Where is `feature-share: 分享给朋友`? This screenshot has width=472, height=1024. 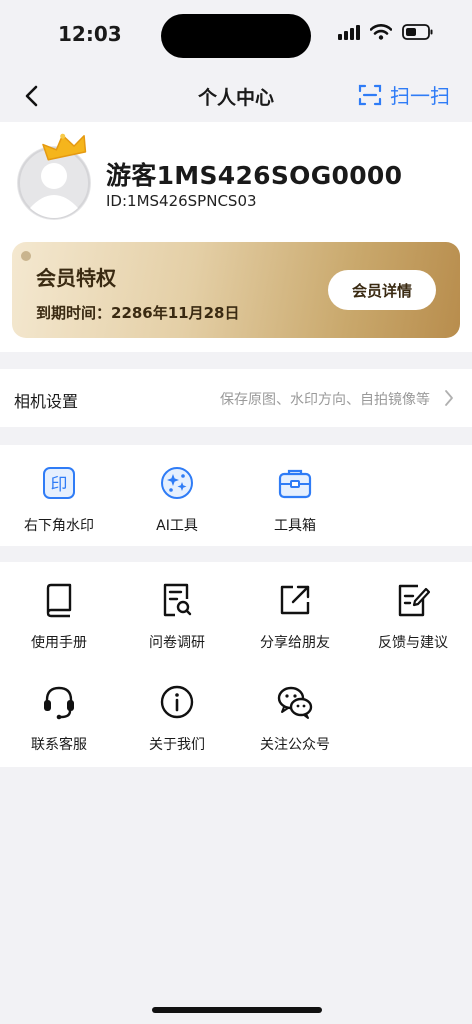 feature-share: 分享给朋友 is located at coordinates (295, 616).